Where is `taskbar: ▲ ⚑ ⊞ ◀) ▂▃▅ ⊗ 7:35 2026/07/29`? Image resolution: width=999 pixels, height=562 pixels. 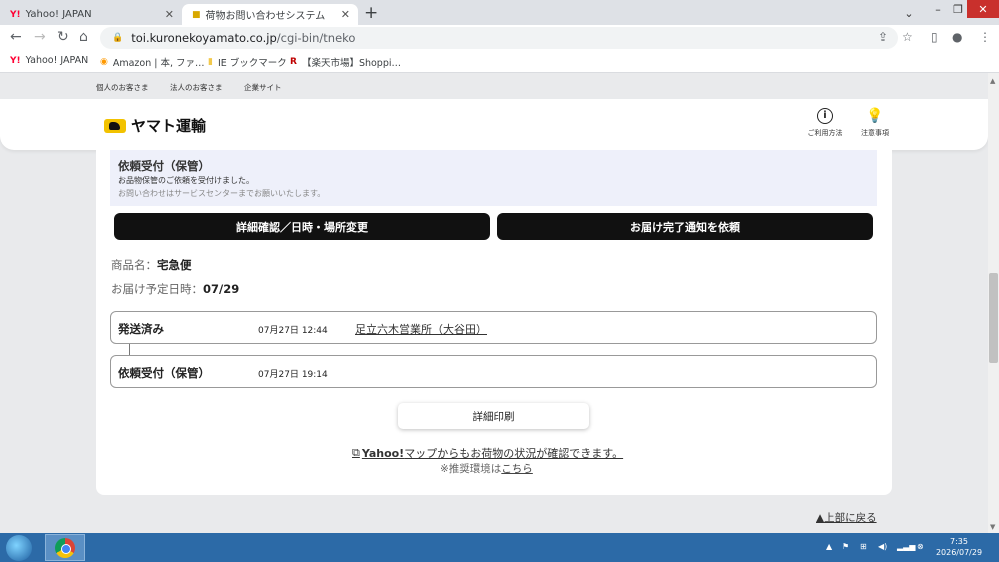
taskbar: ▲ ⚑ ⊞ ◀) ▂▃▅ ⊗ 7:35 2026/07/29 is located at coordinates (499, 547).